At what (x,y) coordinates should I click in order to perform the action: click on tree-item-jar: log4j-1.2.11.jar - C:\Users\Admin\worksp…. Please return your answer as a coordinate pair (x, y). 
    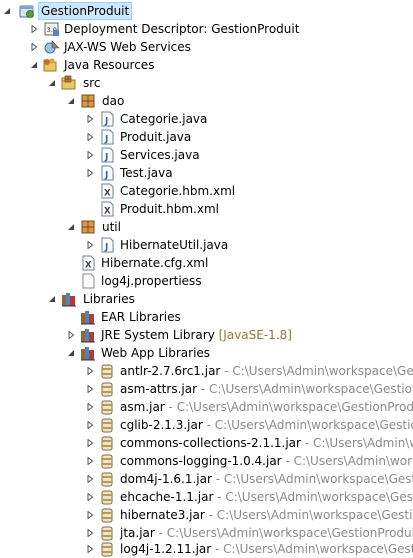
    Looking at the image, I should click on (206, 549).